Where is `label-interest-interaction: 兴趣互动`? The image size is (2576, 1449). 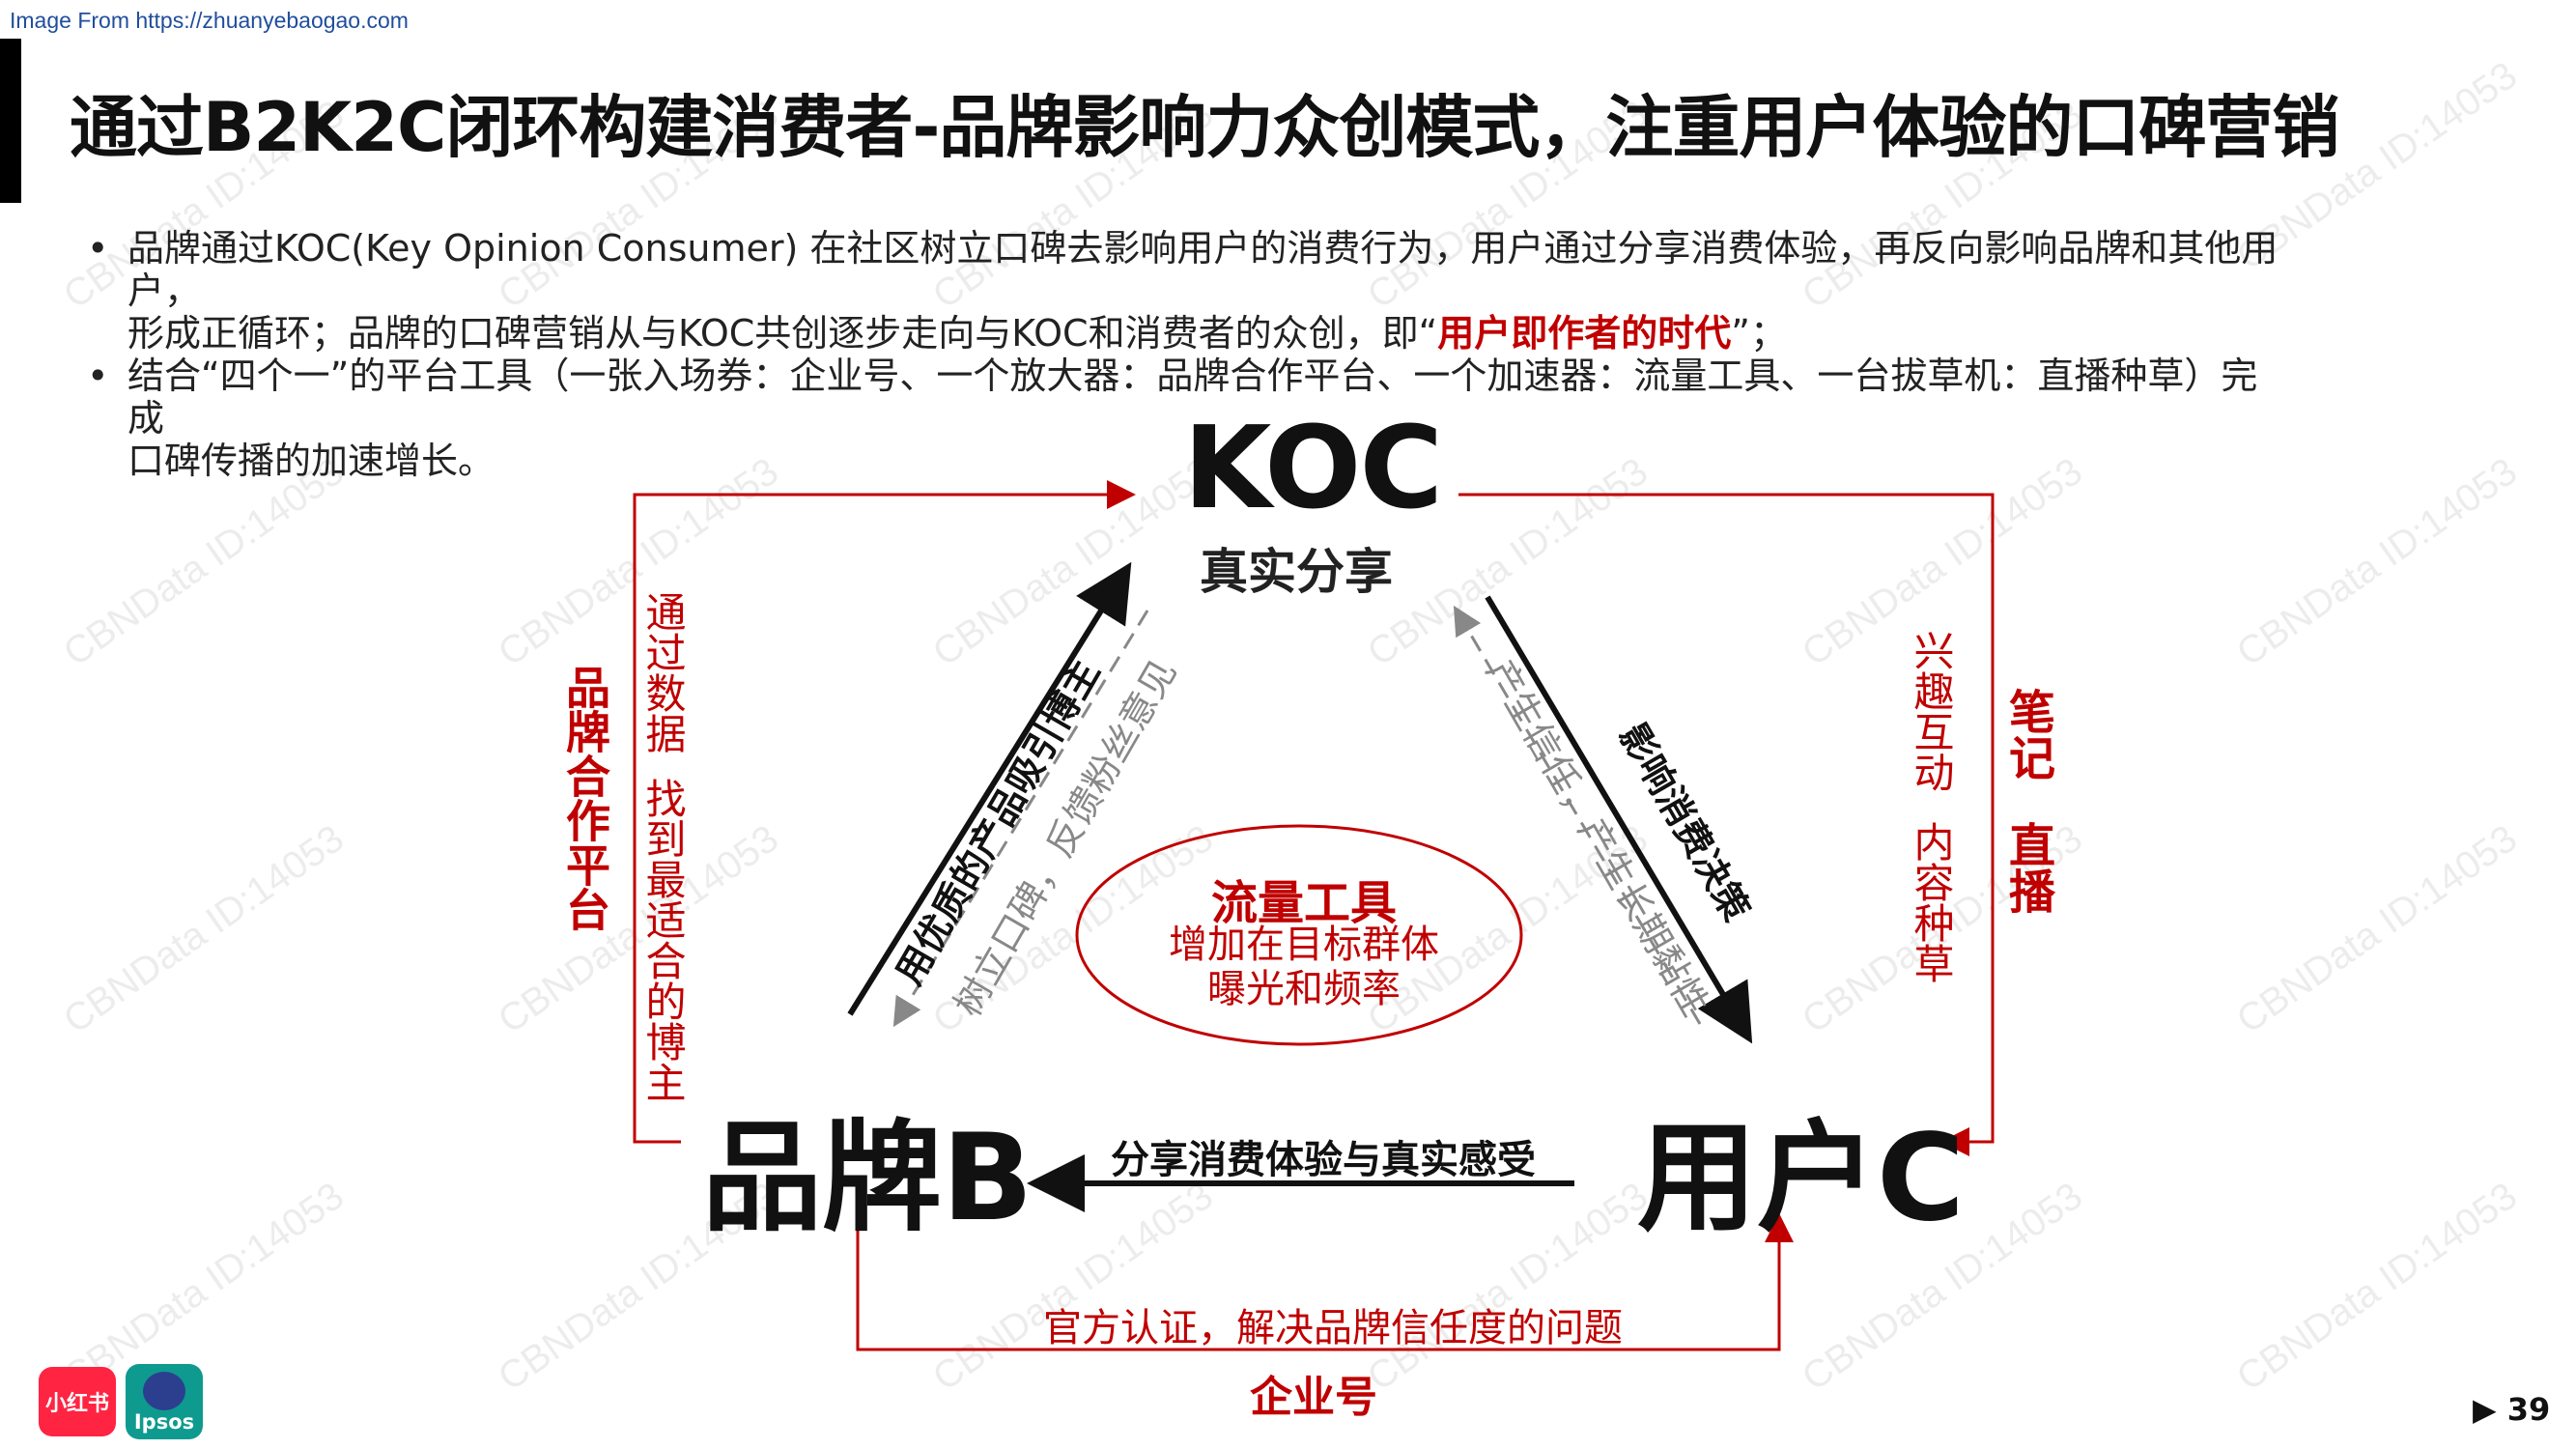 label-interest-interaction: 兴趣互动 is located at coordinates (1931, 711).